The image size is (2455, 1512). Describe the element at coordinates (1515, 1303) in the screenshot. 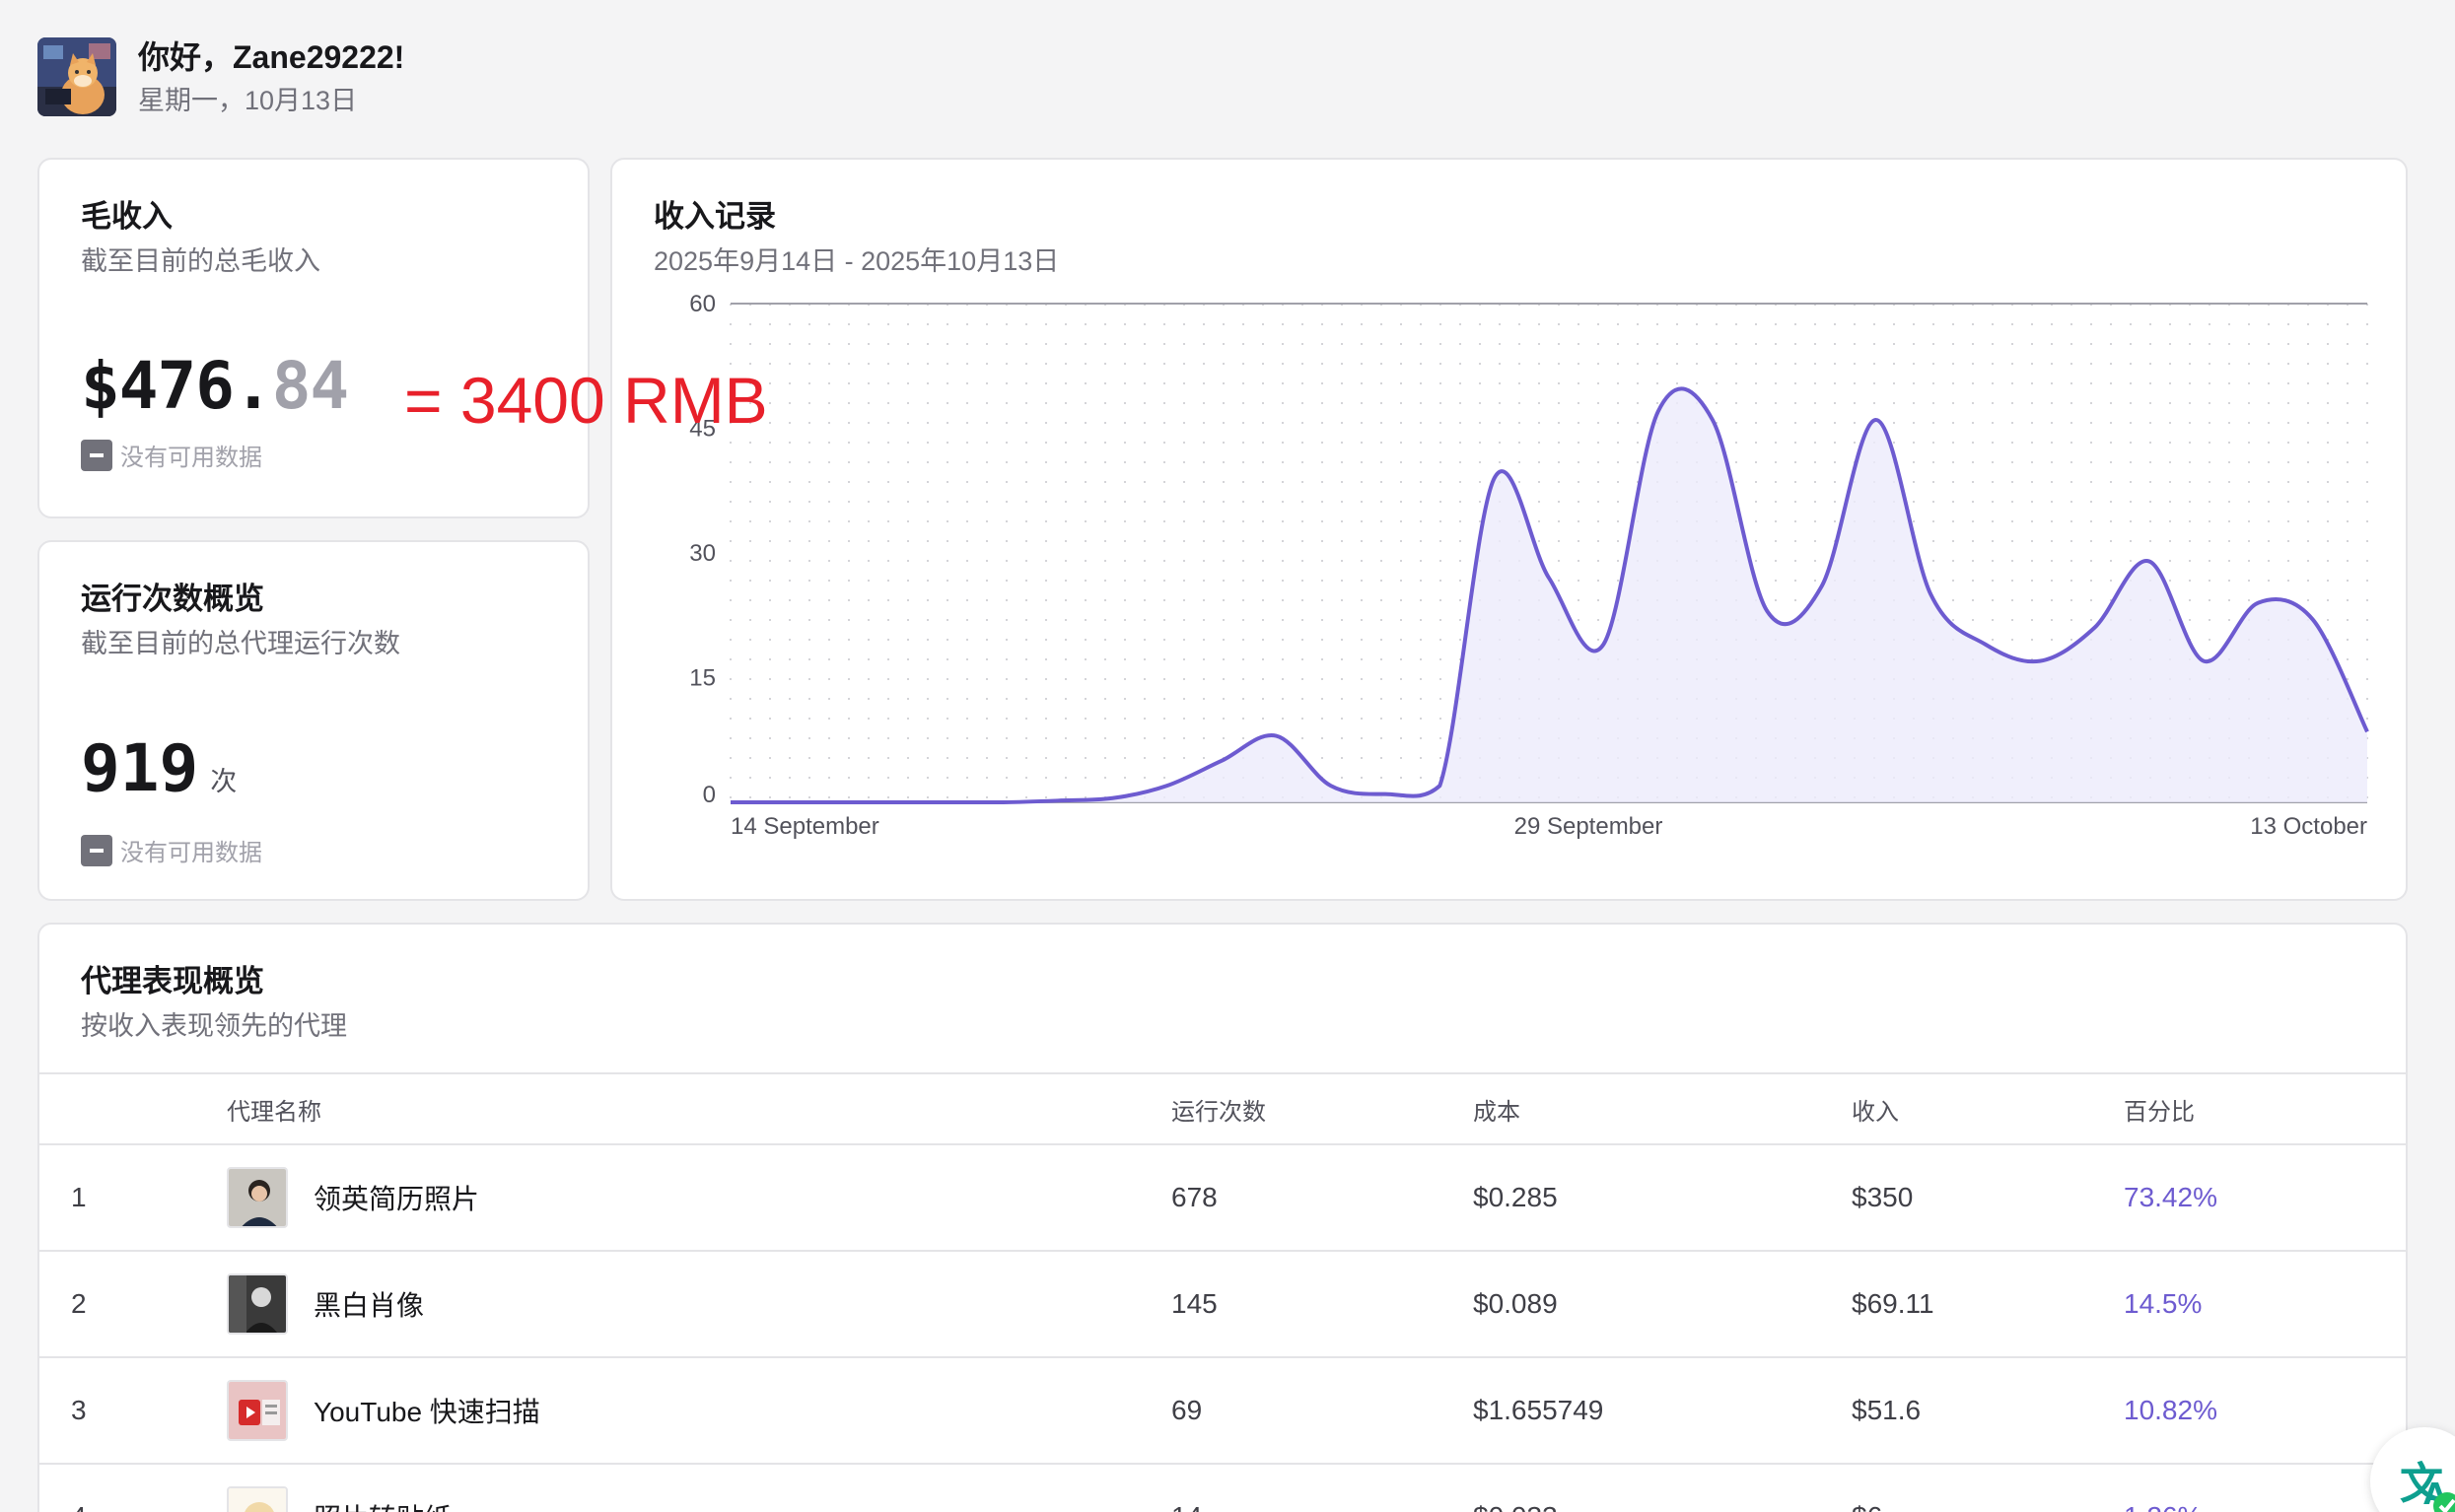

I see `agent-cost: $0.089` at that location.